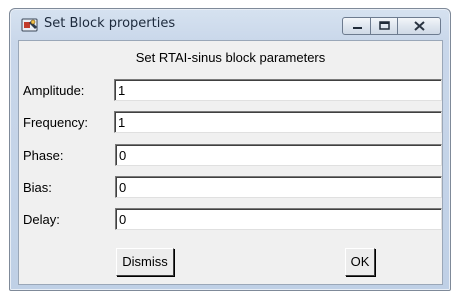 This screenshot has height=295, width=454. Describe the element at coordinates (278, 122) in the screenshot. I see `frequency-input: 1` at that location.